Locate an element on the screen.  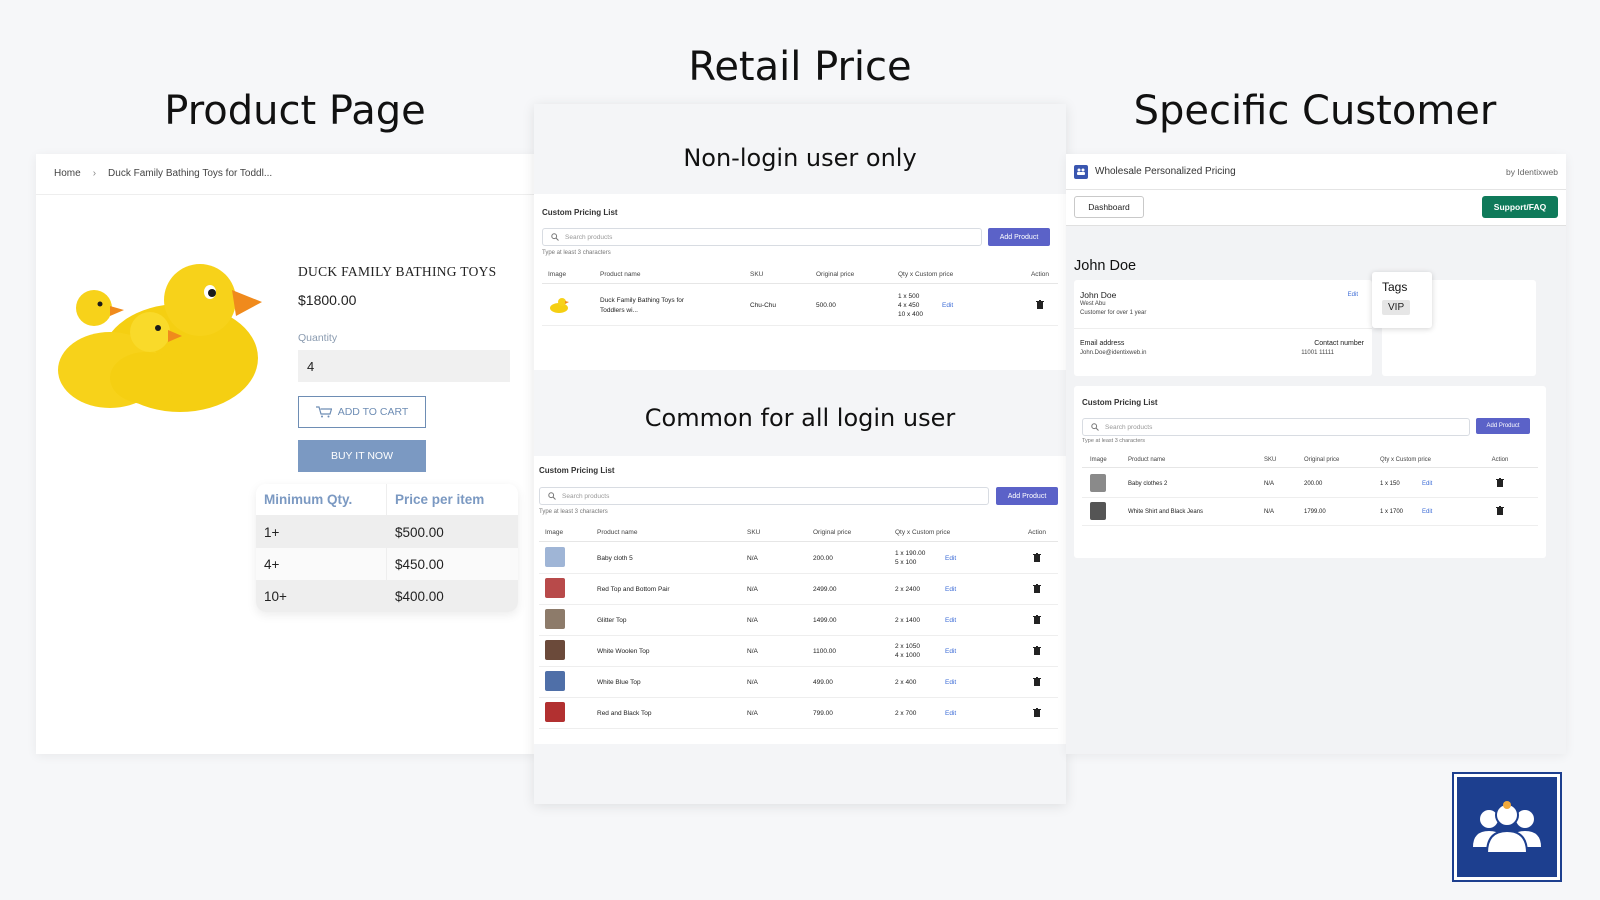
qty-line: 1 x 500 is located at coordinates (909, 296).